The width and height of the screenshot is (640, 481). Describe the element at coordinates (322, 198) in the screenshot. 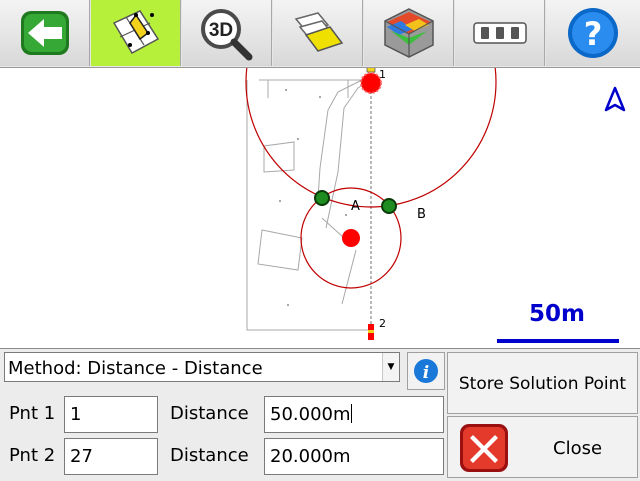

I see `solution-point-a` at that location.